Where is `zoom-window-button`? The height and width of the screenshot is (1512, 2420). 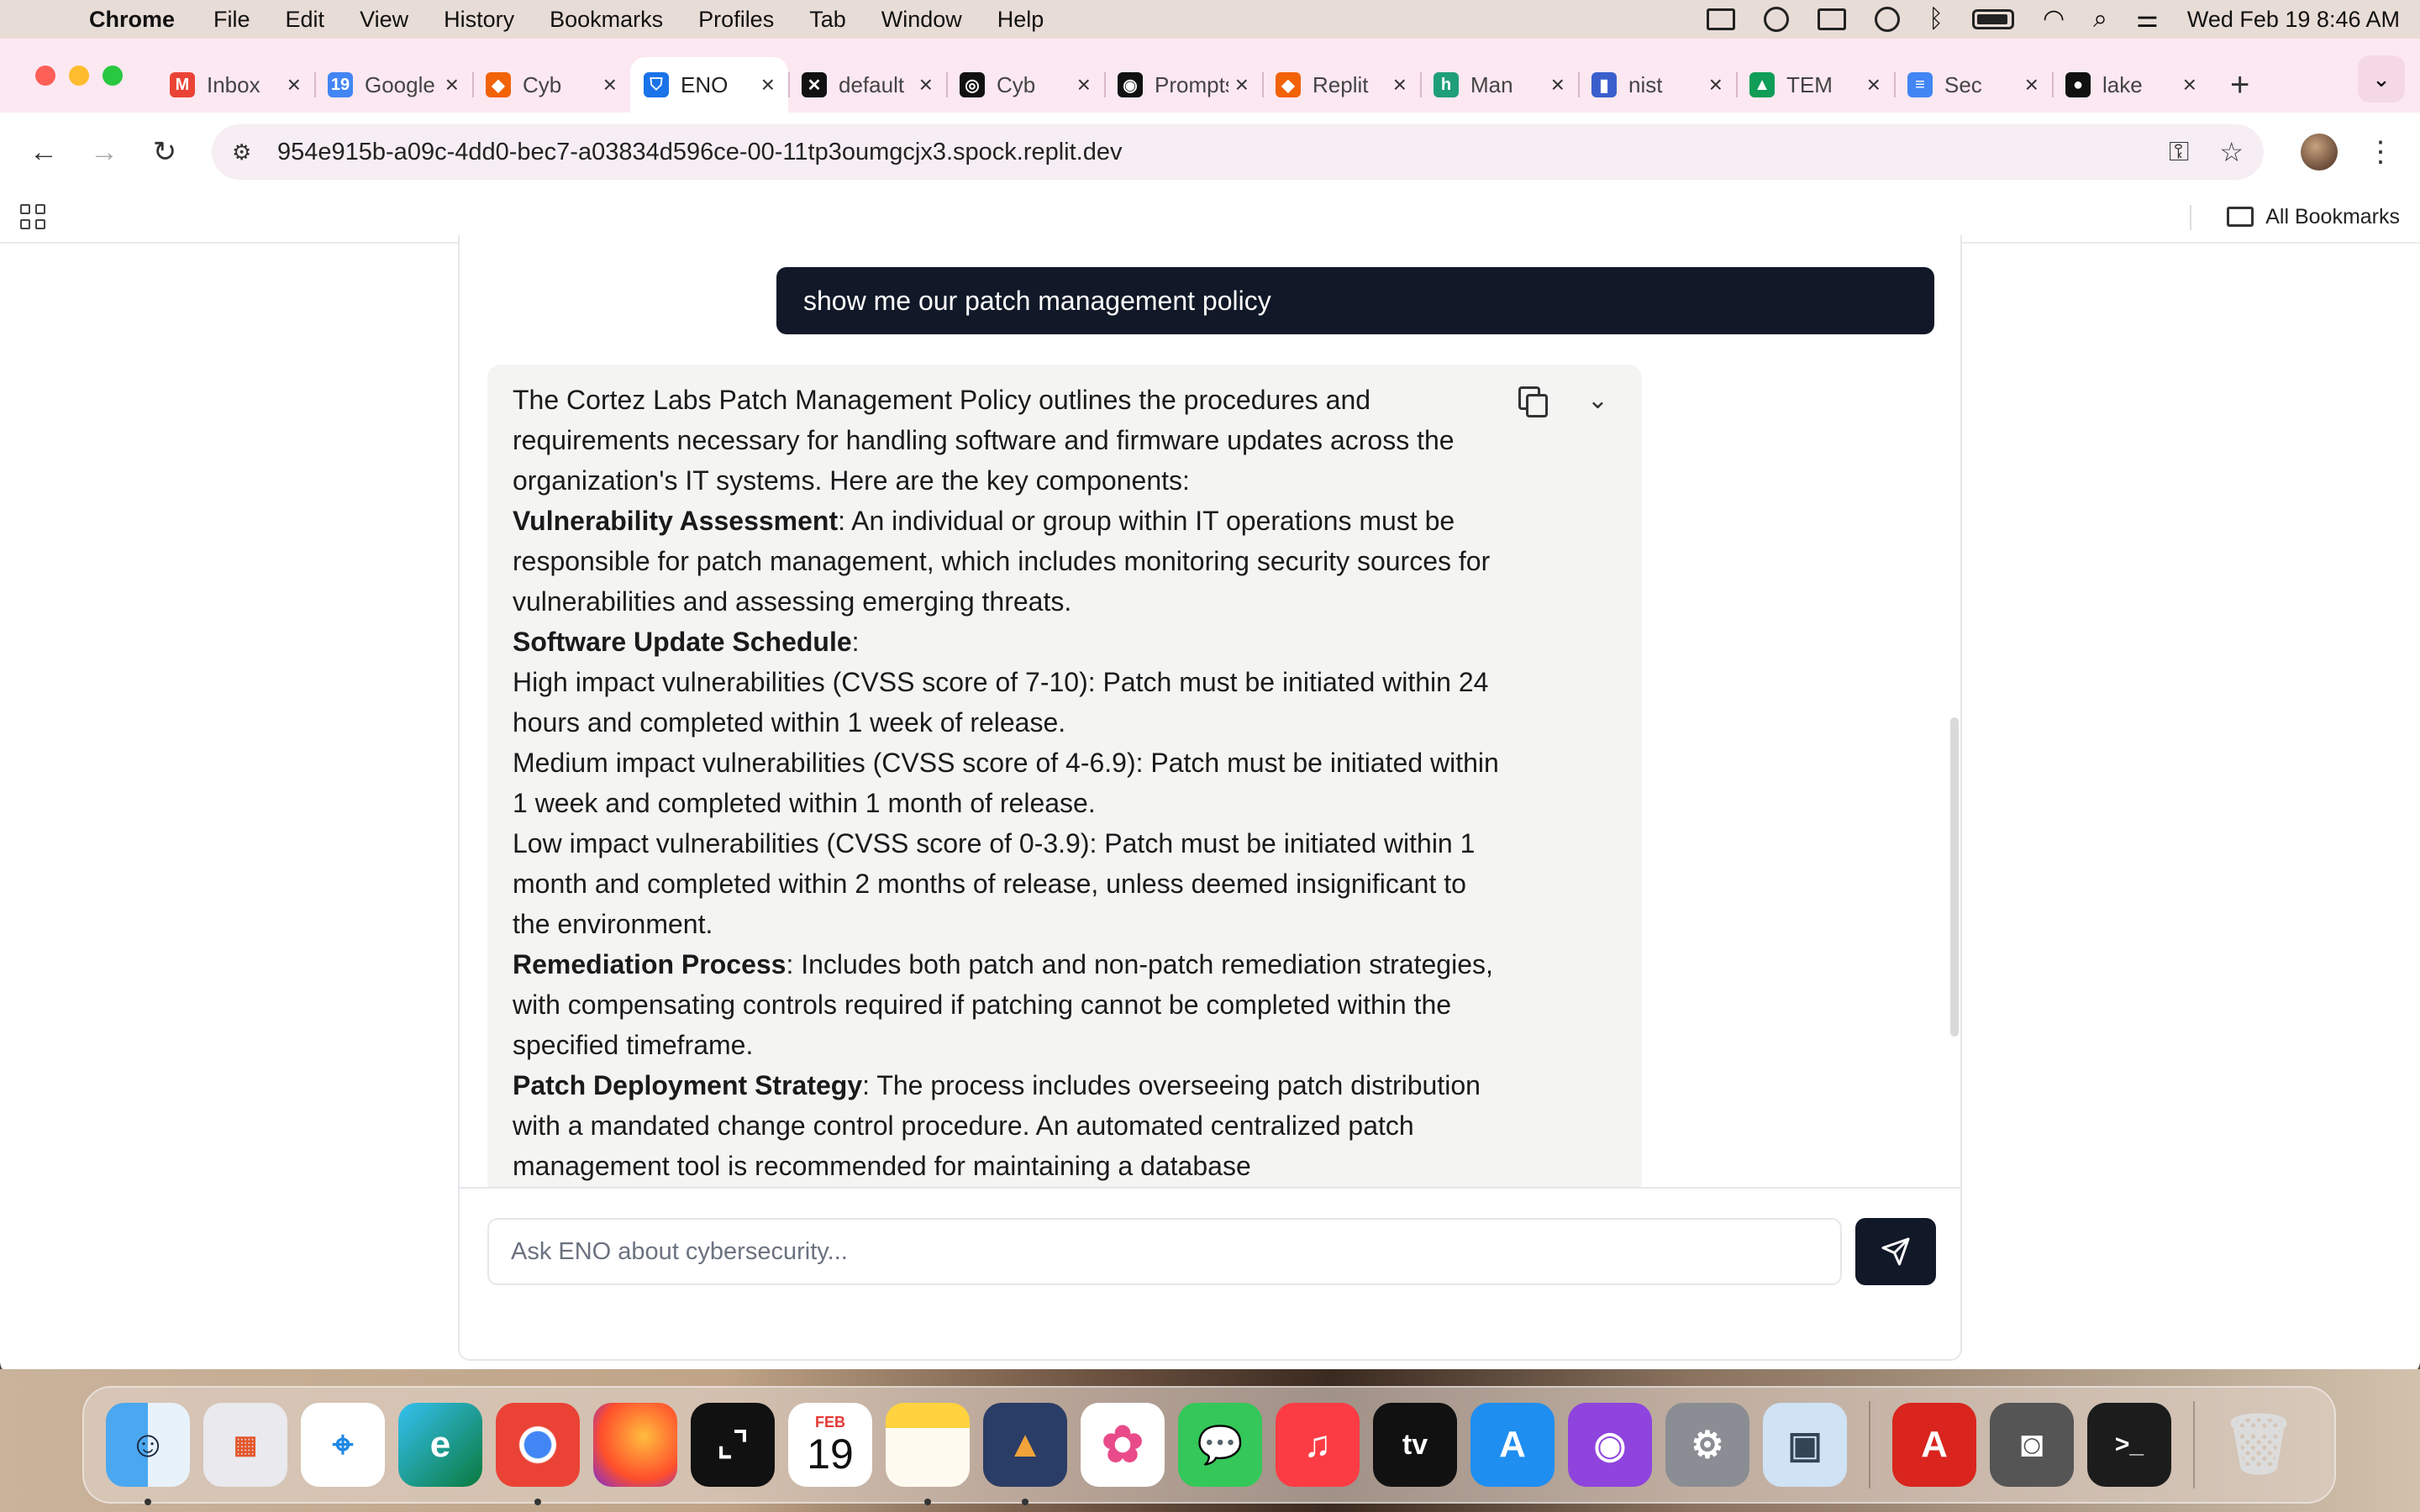
zoom-window-button is located at coordinates (113, 76).